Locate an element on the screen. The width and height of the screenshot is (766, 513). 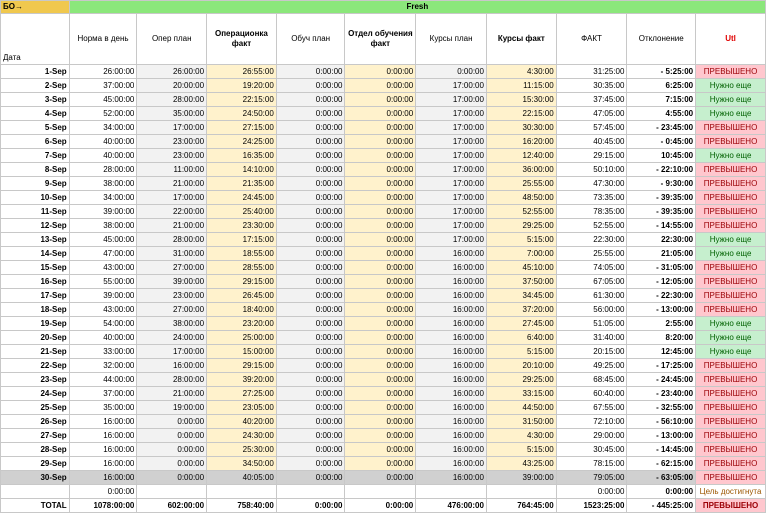
oper-fact-cell: 22:15:00 is located at coordinates (241, 99).